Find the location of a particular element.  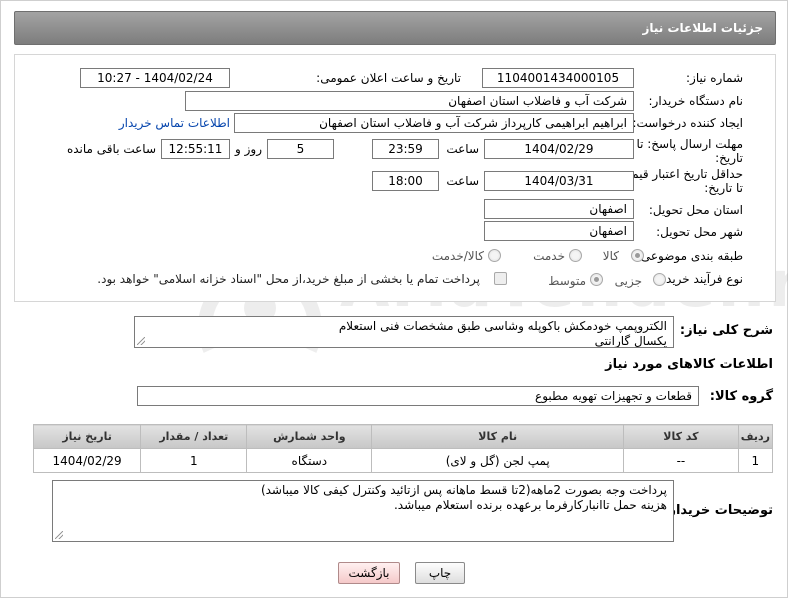

category-option-service: خدمت is located at coordinates (549, 256).